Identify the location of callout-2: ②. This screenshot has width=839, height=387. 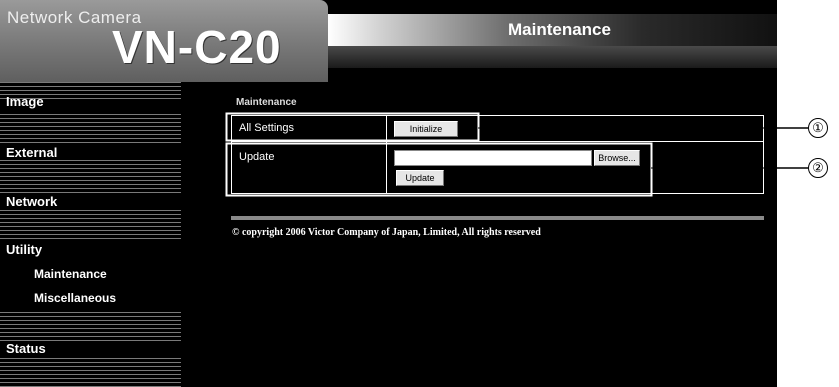
(818, 168).